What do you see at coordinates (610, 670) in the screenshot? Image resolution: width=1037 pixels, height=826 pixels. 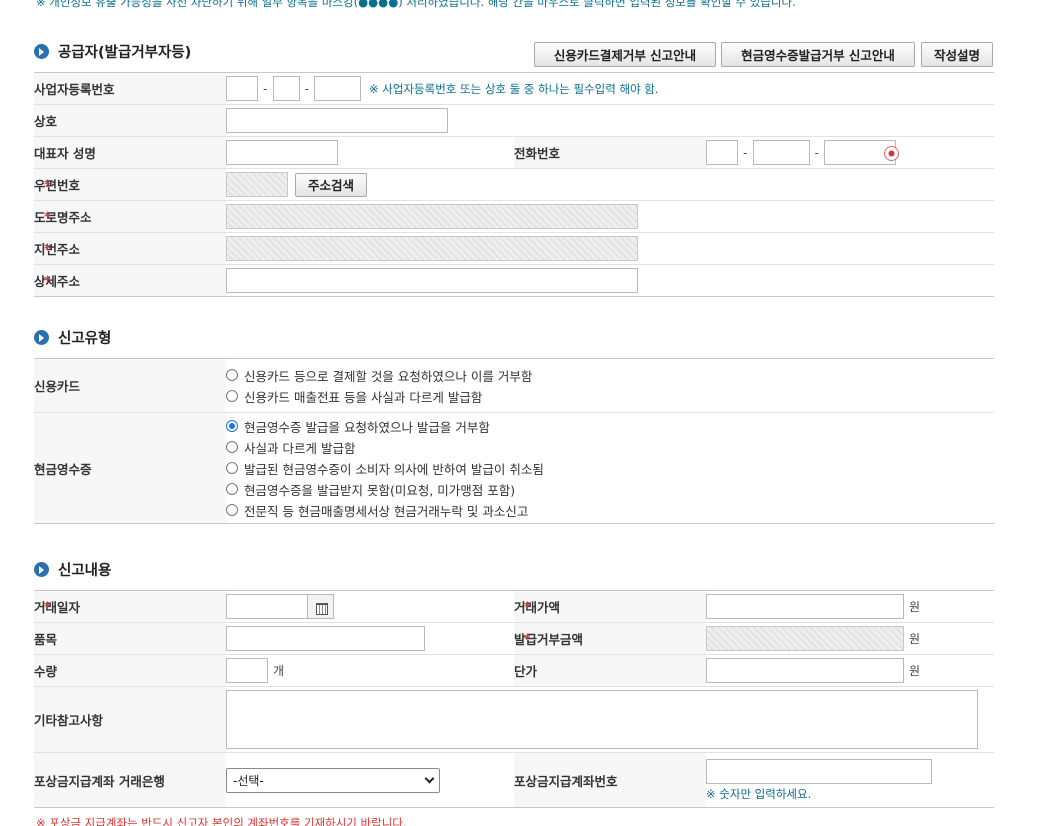 I see `unit-price-label: 단가` at bounding box center [610, 670].